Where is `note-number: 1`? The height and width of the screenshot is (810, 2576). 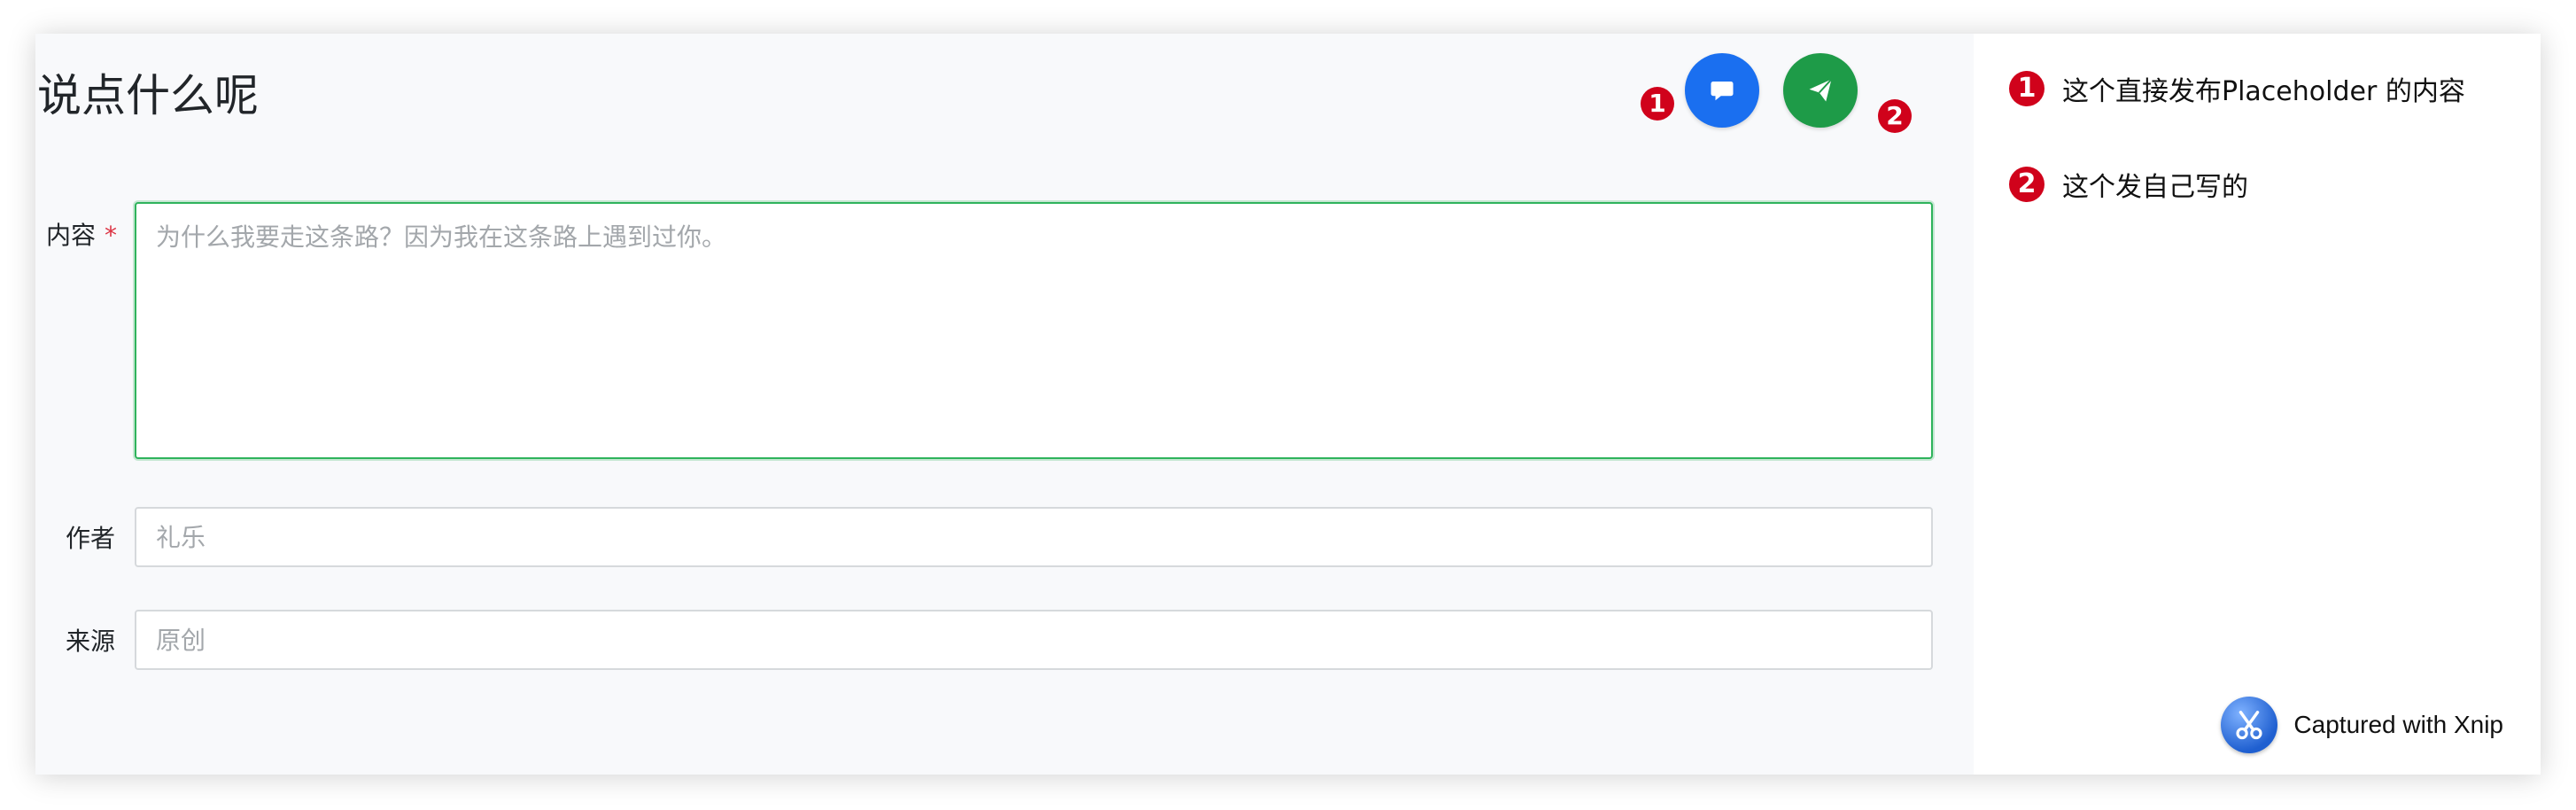
note-number: 1 is located at coordinates (2027, 89).